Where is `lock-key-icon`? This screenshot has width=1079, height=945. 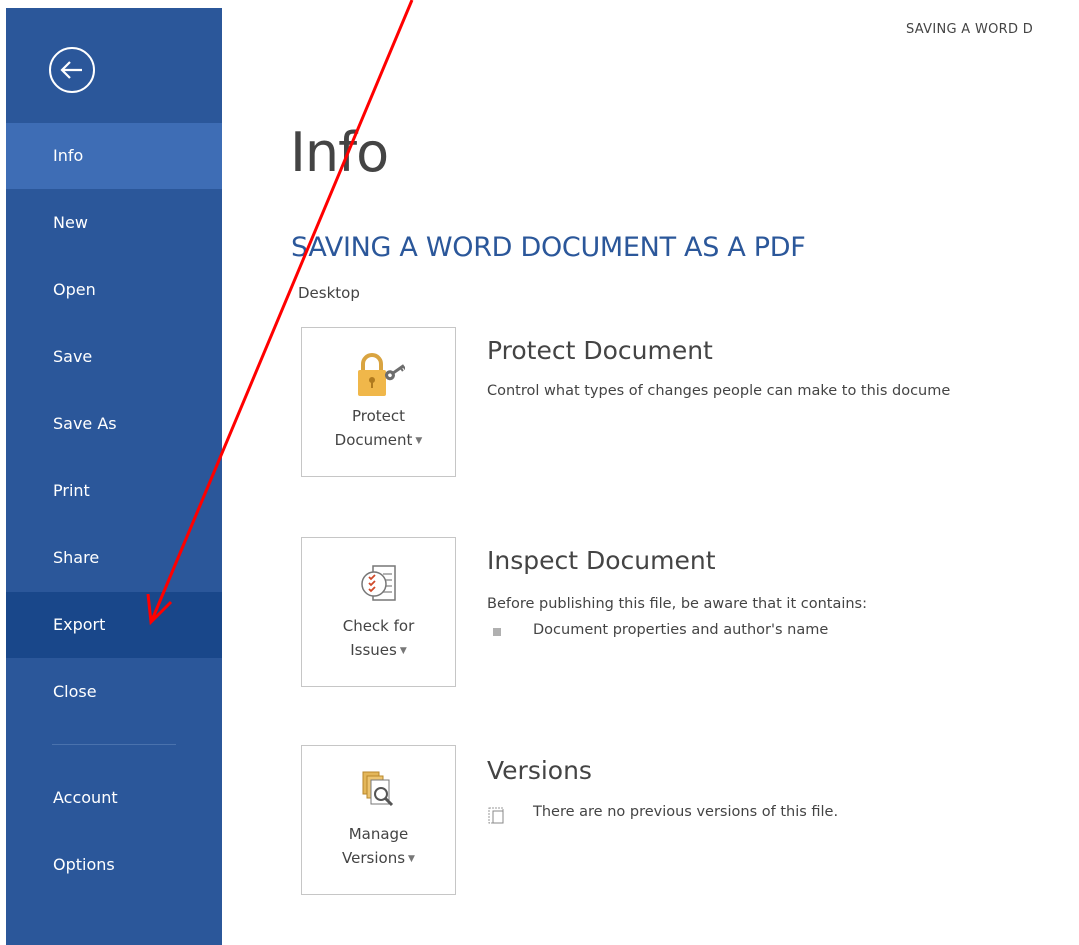 lock-key-icon is located at coordinates (381, 374).